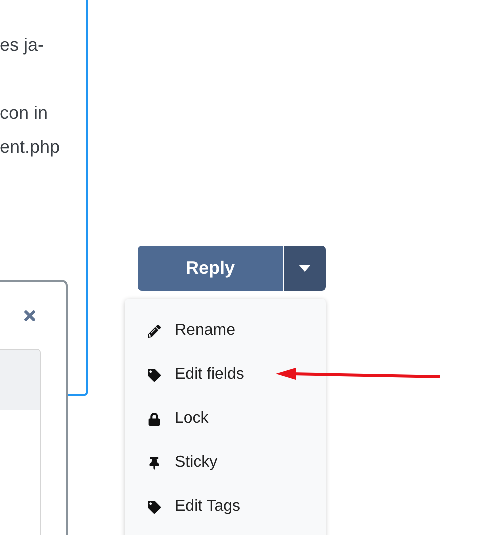 The image size is (490, 535). I want to click on menu-item: Lock, so click(225, 419).